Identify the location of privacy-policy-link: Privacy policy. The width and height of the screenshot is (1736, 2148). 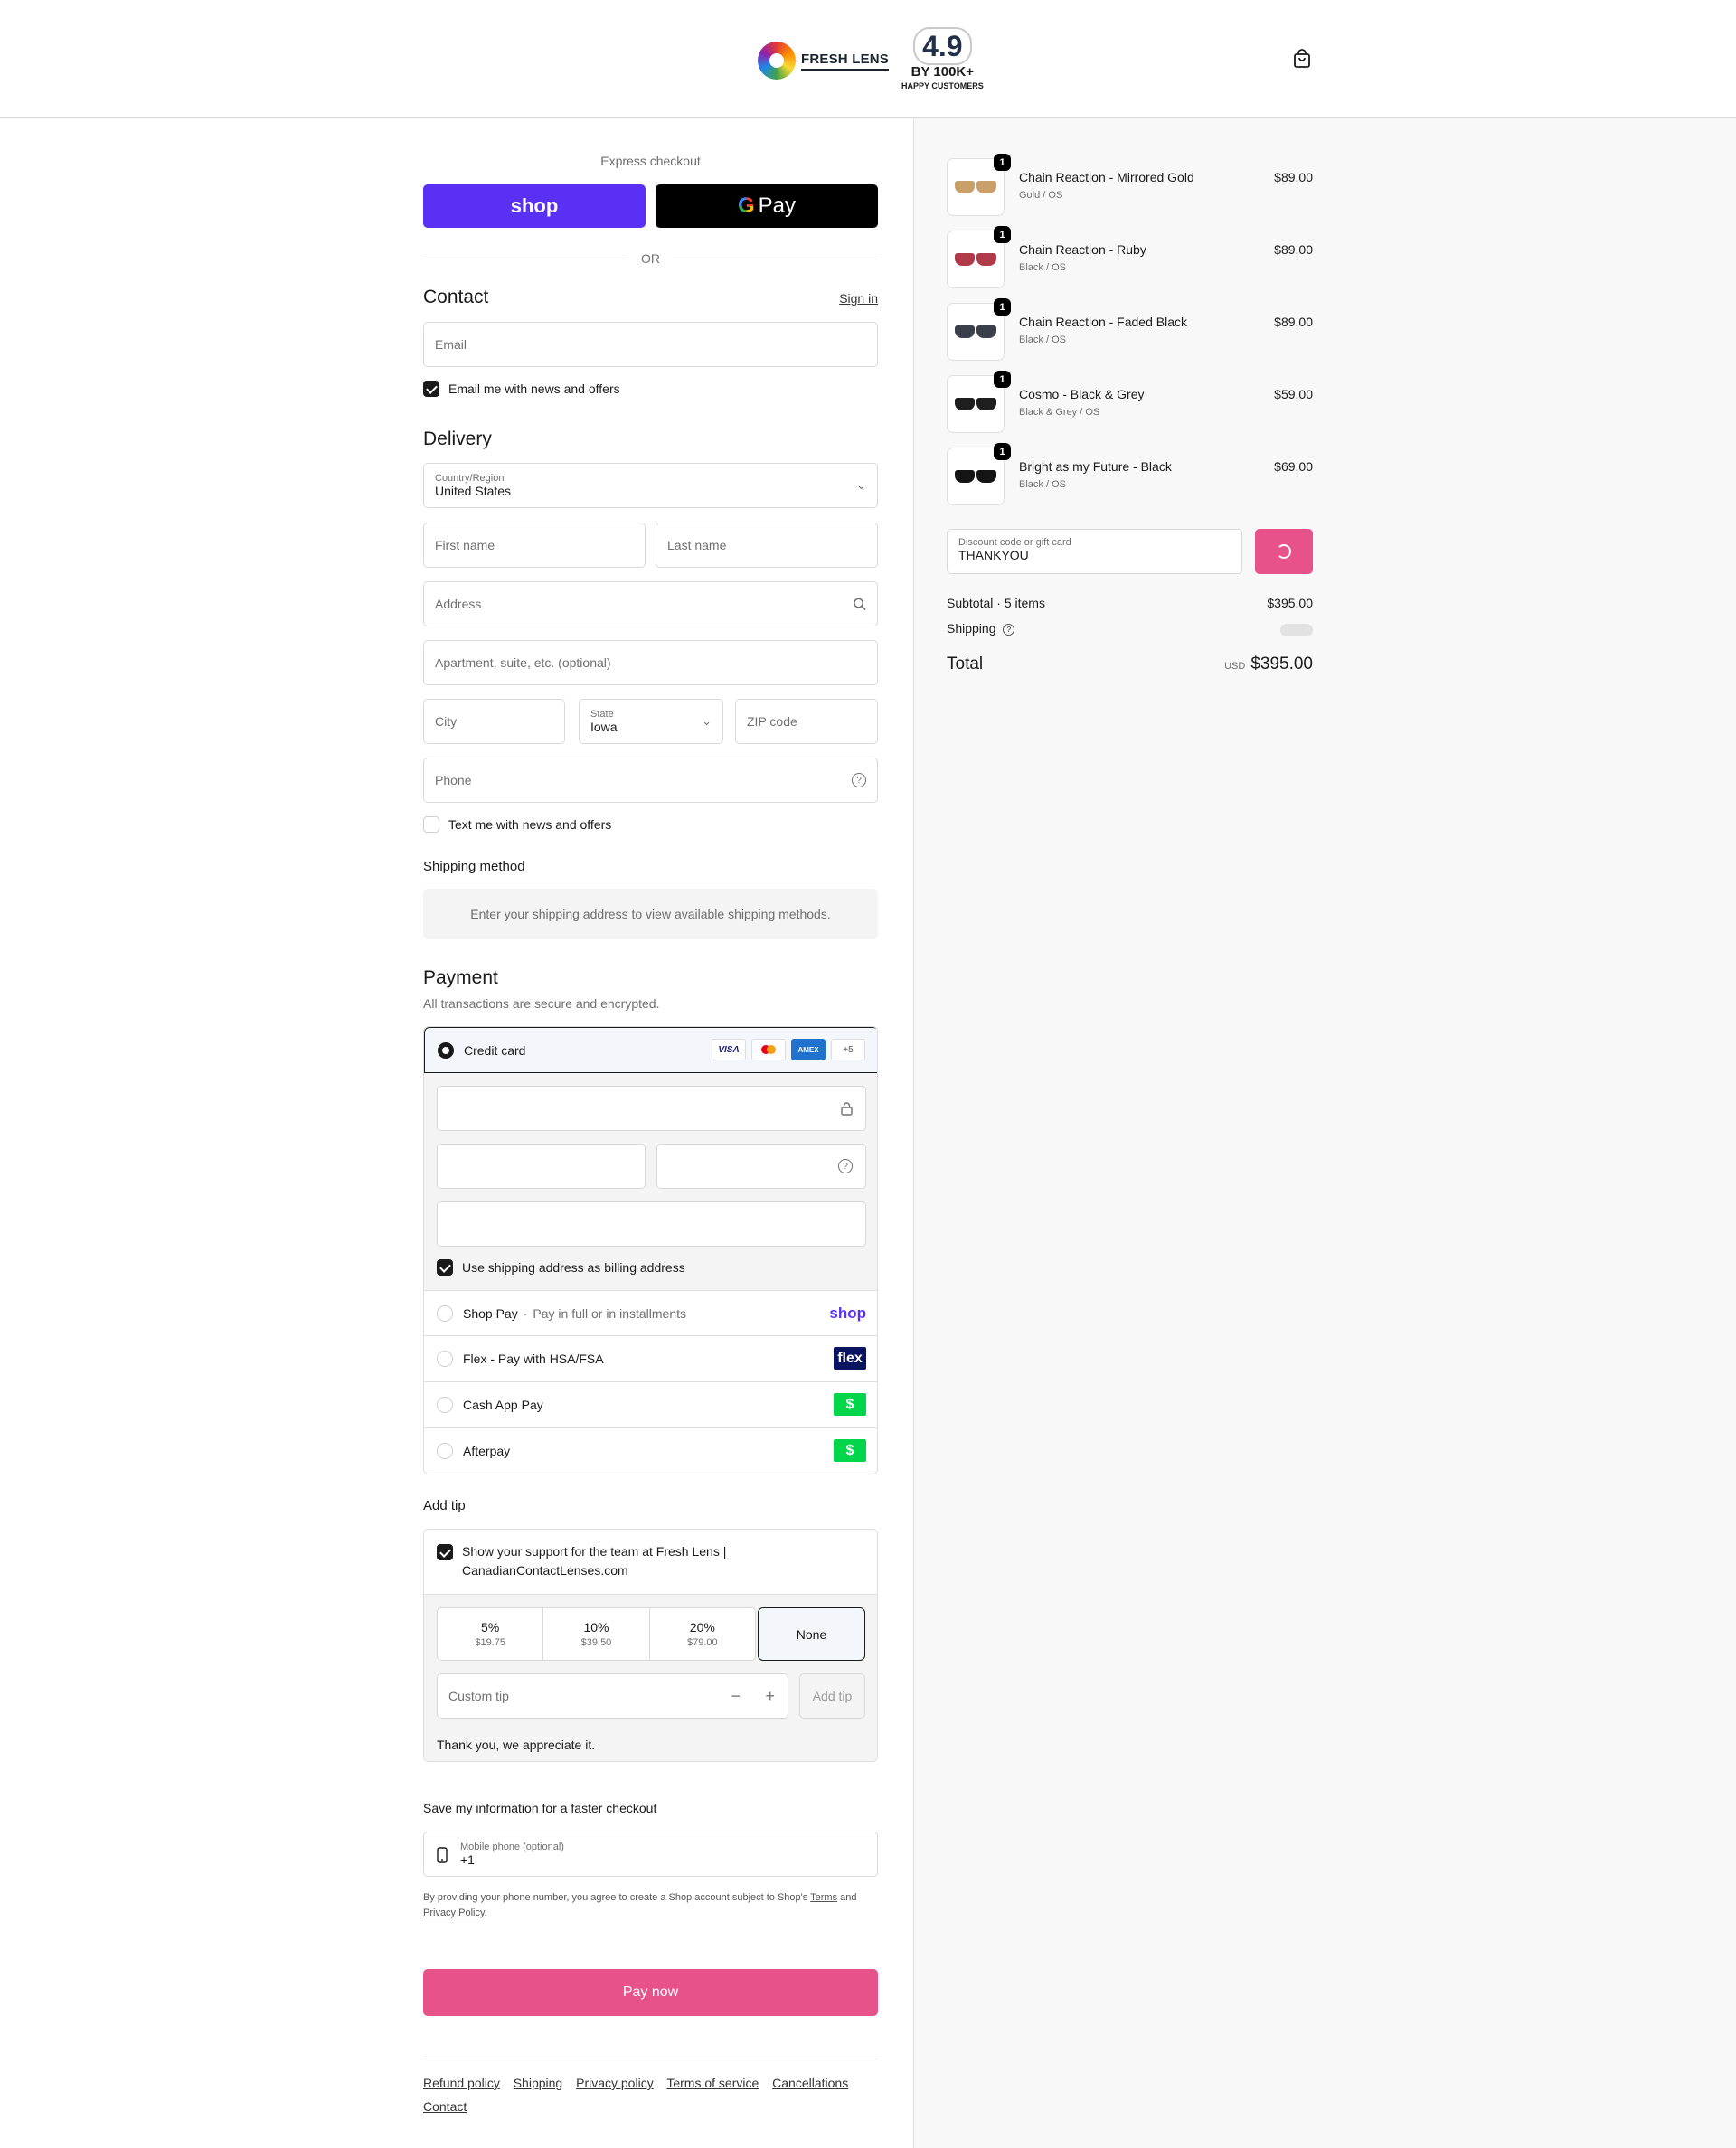
(615, 2083).